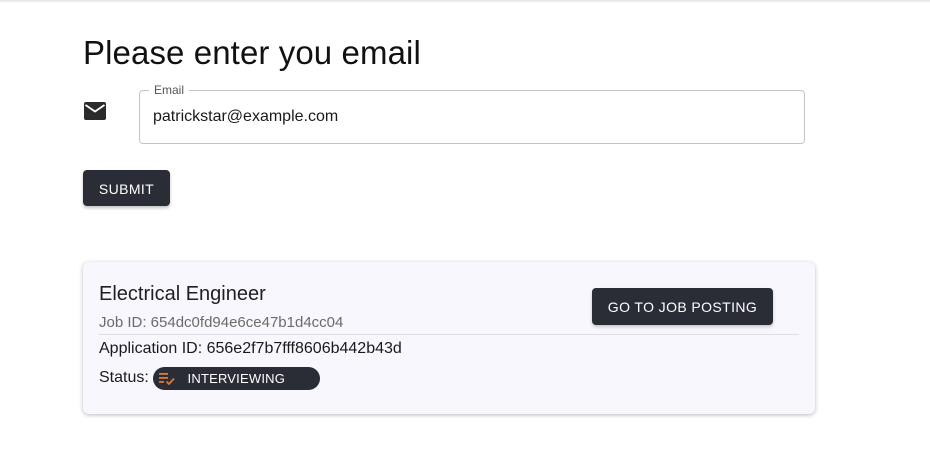 Image resolution: width=930 pixels, height=470 pixels. Describe the element at coordinates (95, 111) in the screenshot. I see `mail-icon` at that location.